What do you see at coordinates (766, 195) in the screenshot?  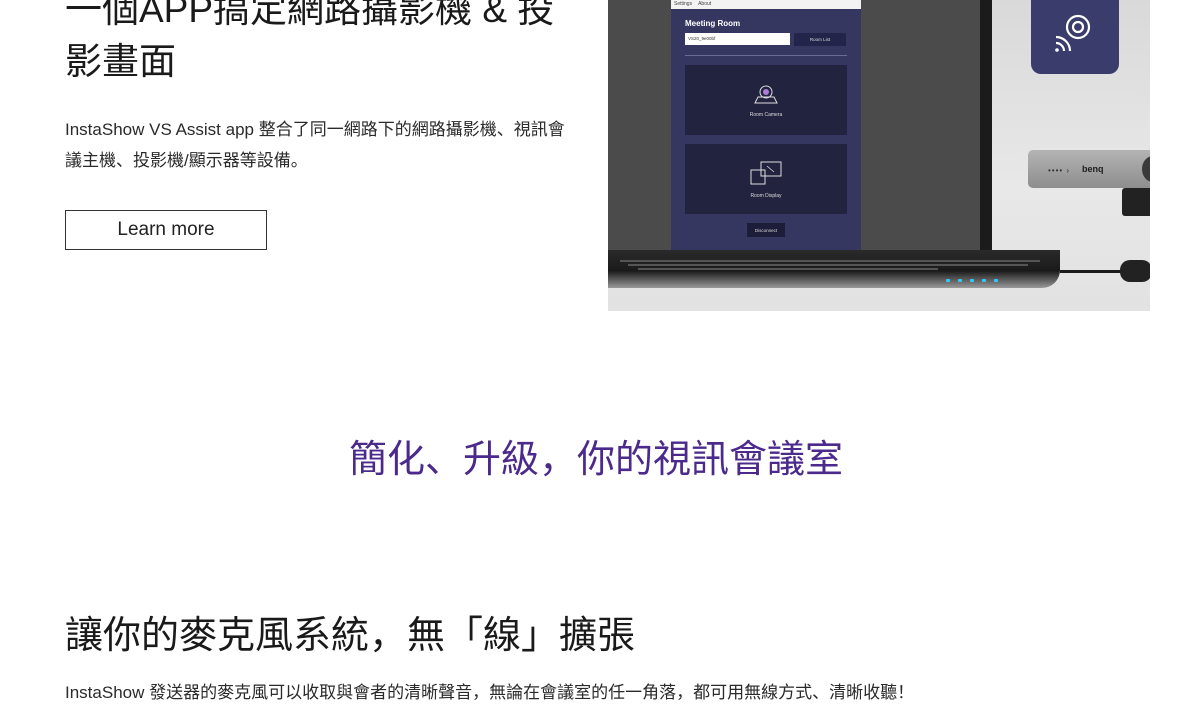 I see `app-card-label-display: Room Display` at bounding box center [766, 195].